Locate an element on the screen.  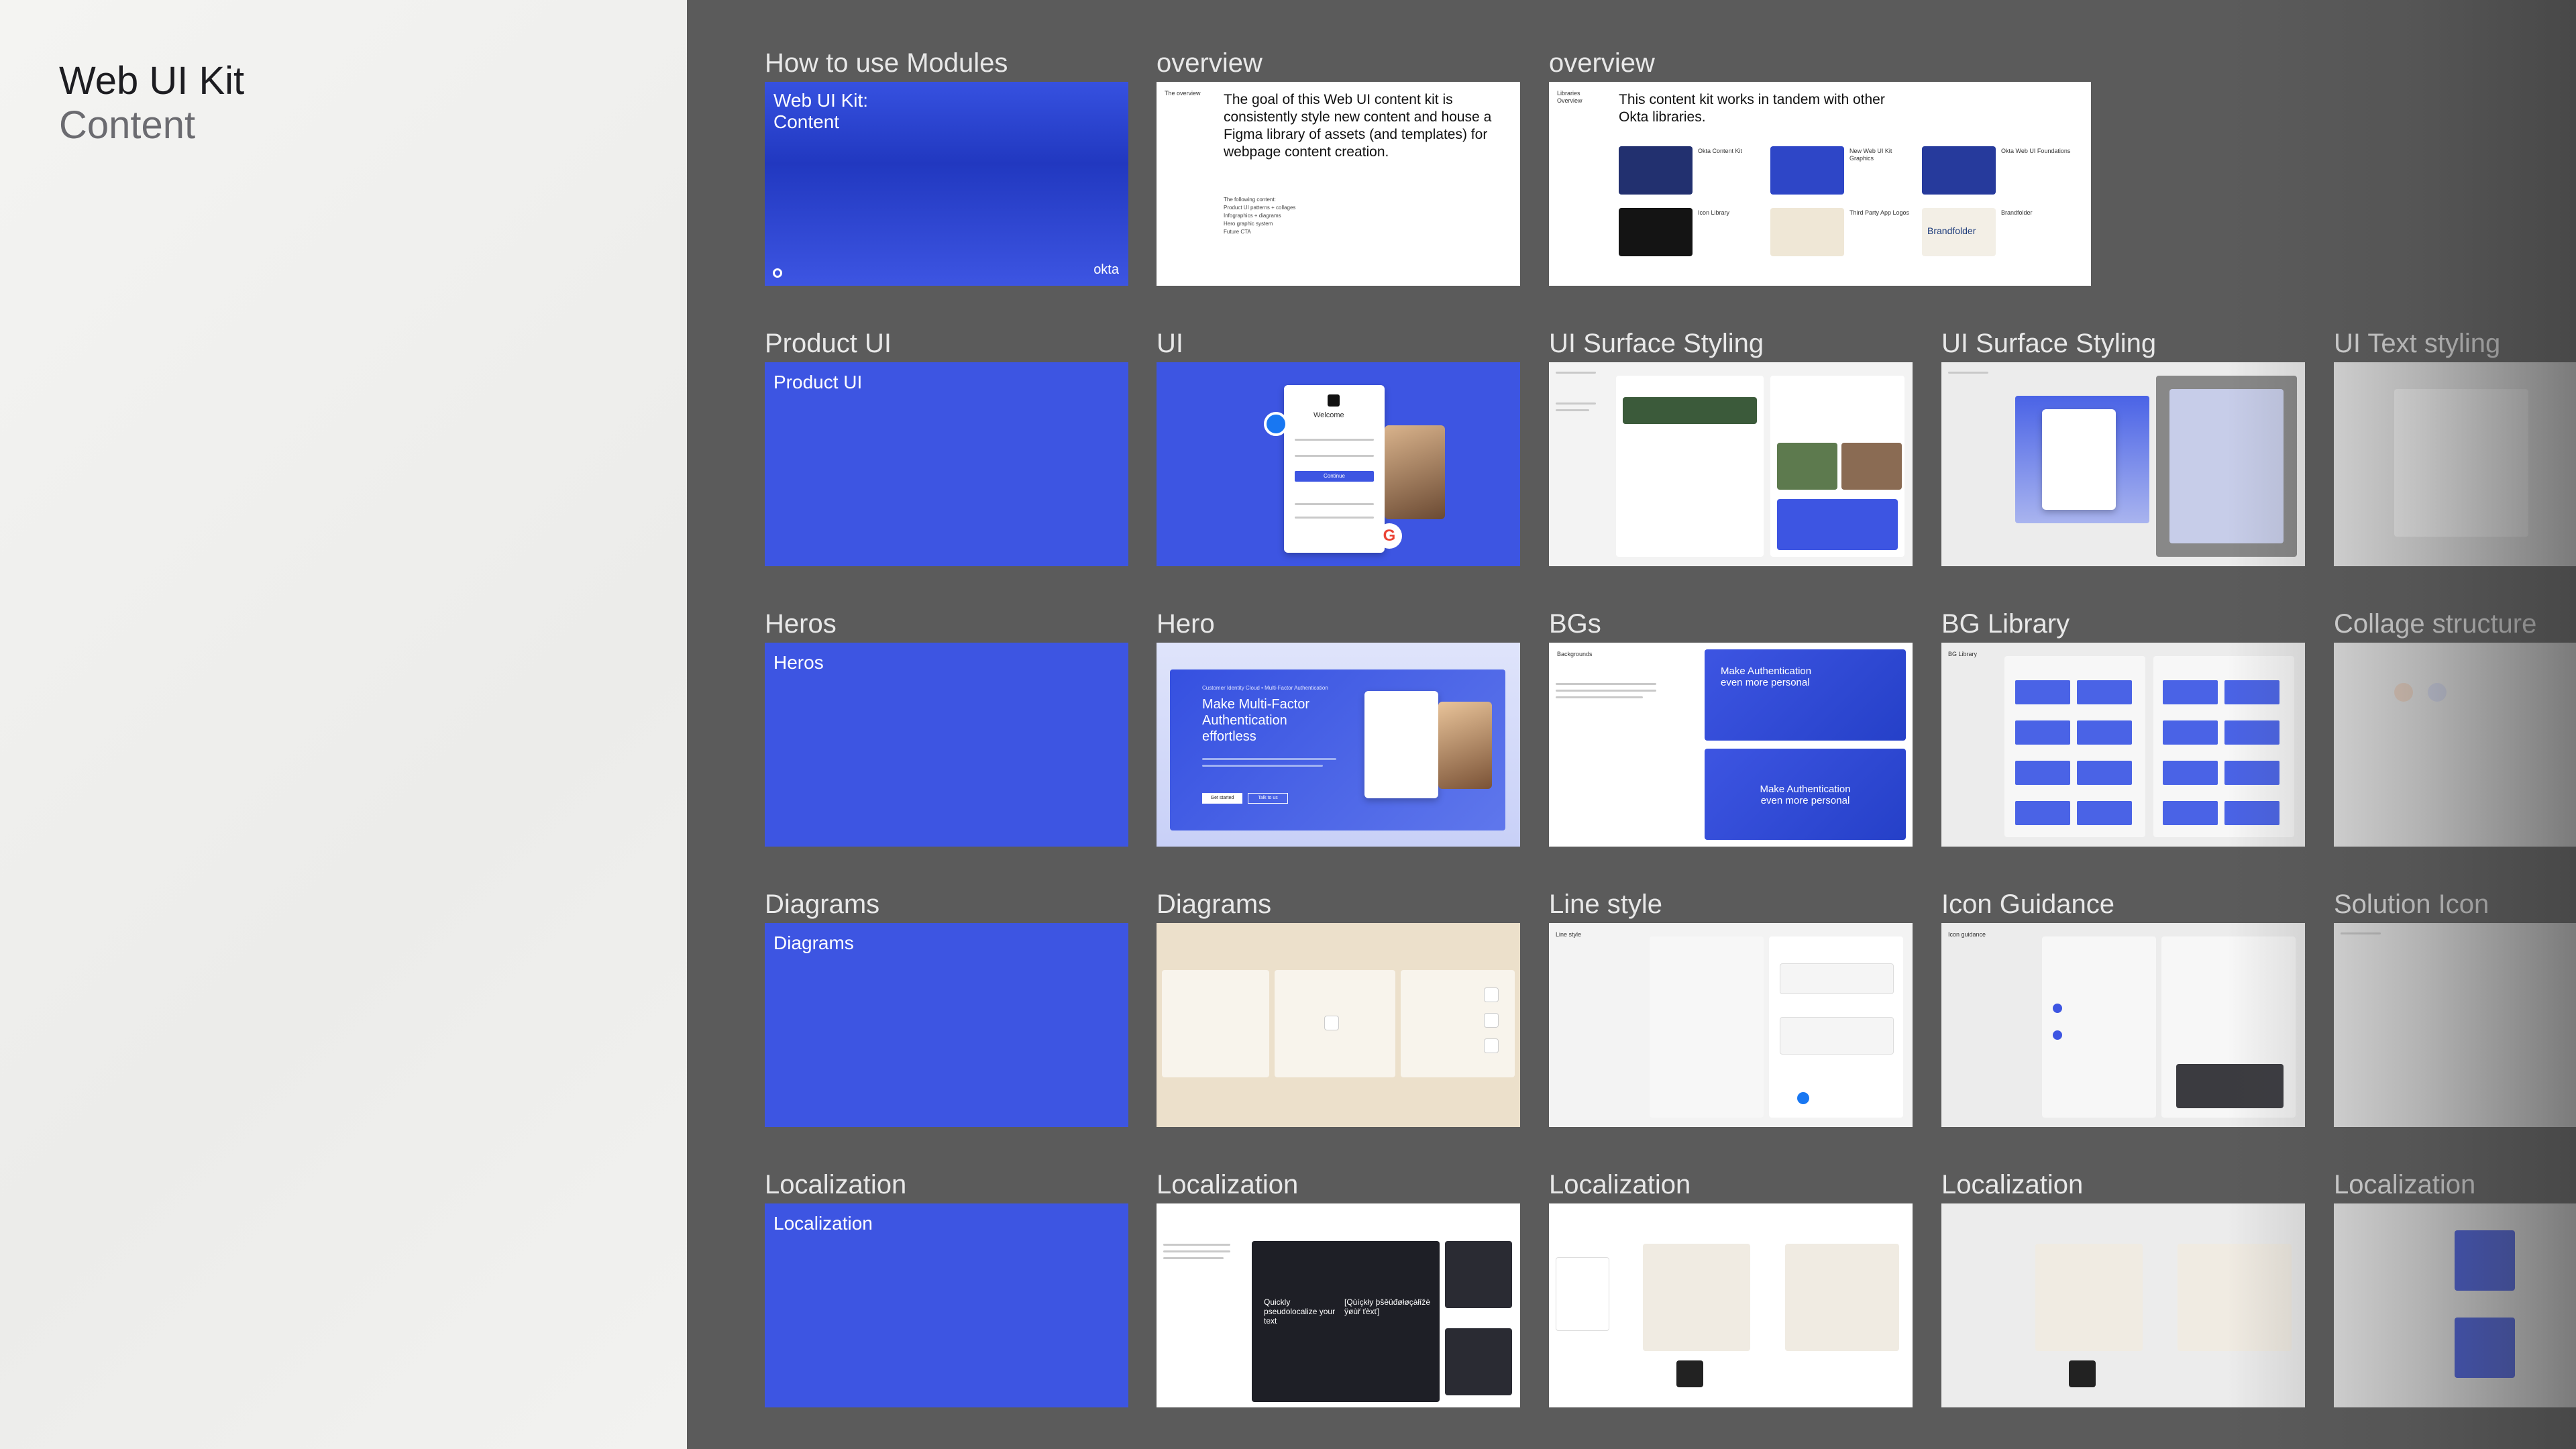
bullet-item: Hero graphic system is located at coordinates (1248, 224).